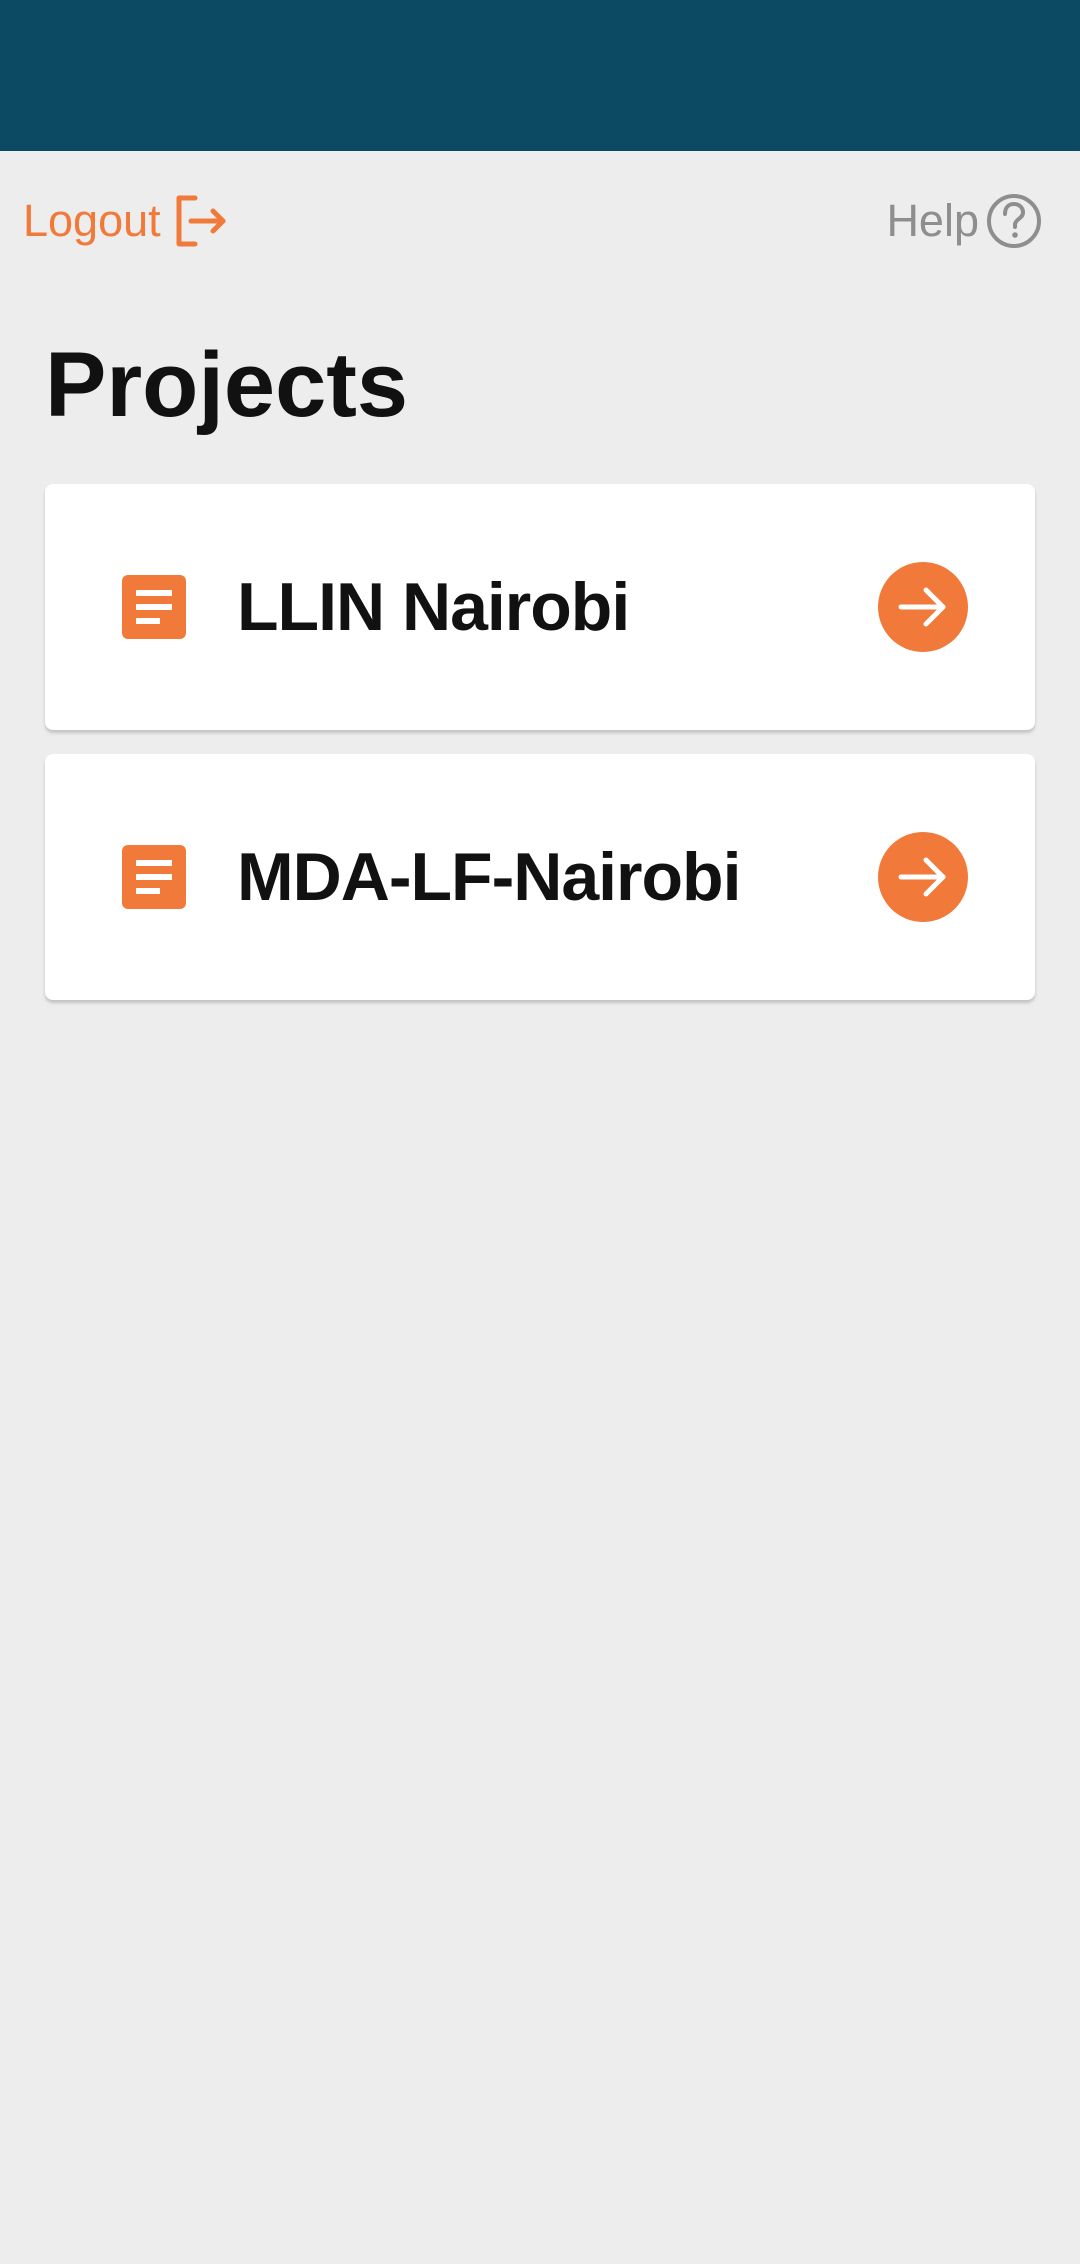 The image size is (1080, 2264). What do you see at coordinates (200, 221) in the screenshot?
I see `logout-icon` at bounding box center [200, 221].